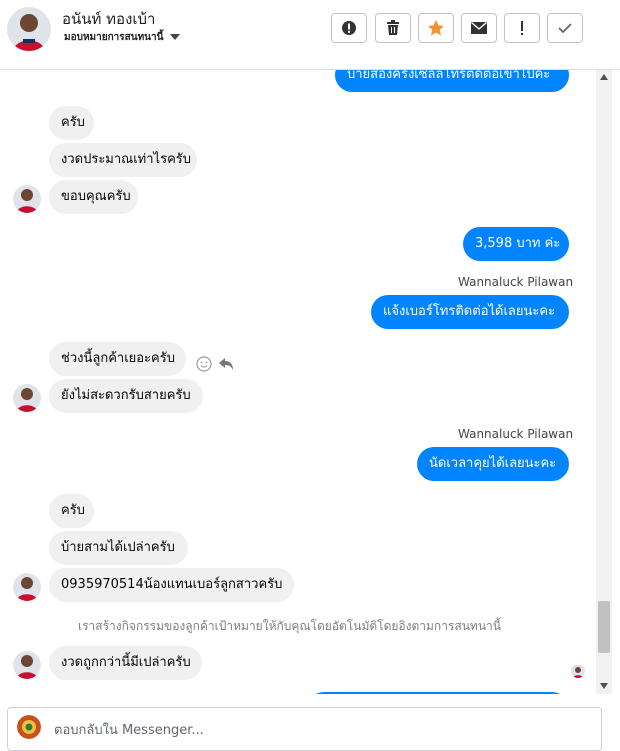 This screenshot has height=751, width=620. What do you see at coordinates (516, 244) in the screenshot?
I see `message-outgoing: 3,598 บาท ค่ะ` at bounding box center [516, 244].